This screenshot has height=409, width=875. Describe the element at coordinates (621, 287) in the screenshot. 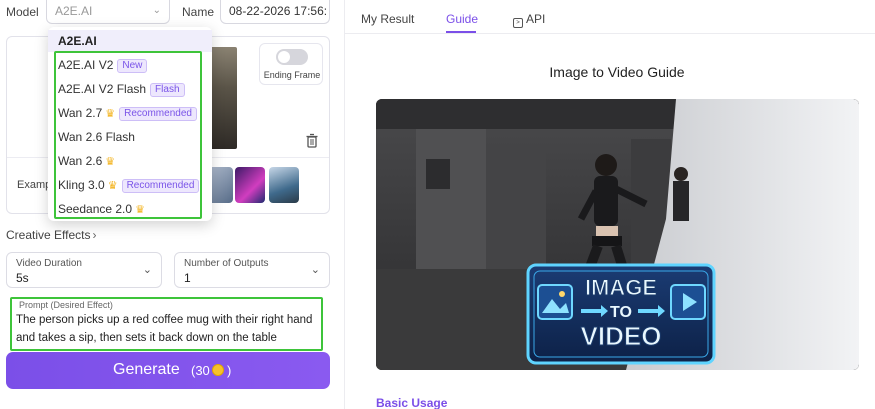

I see `svg-text: IMAGE` at that location.